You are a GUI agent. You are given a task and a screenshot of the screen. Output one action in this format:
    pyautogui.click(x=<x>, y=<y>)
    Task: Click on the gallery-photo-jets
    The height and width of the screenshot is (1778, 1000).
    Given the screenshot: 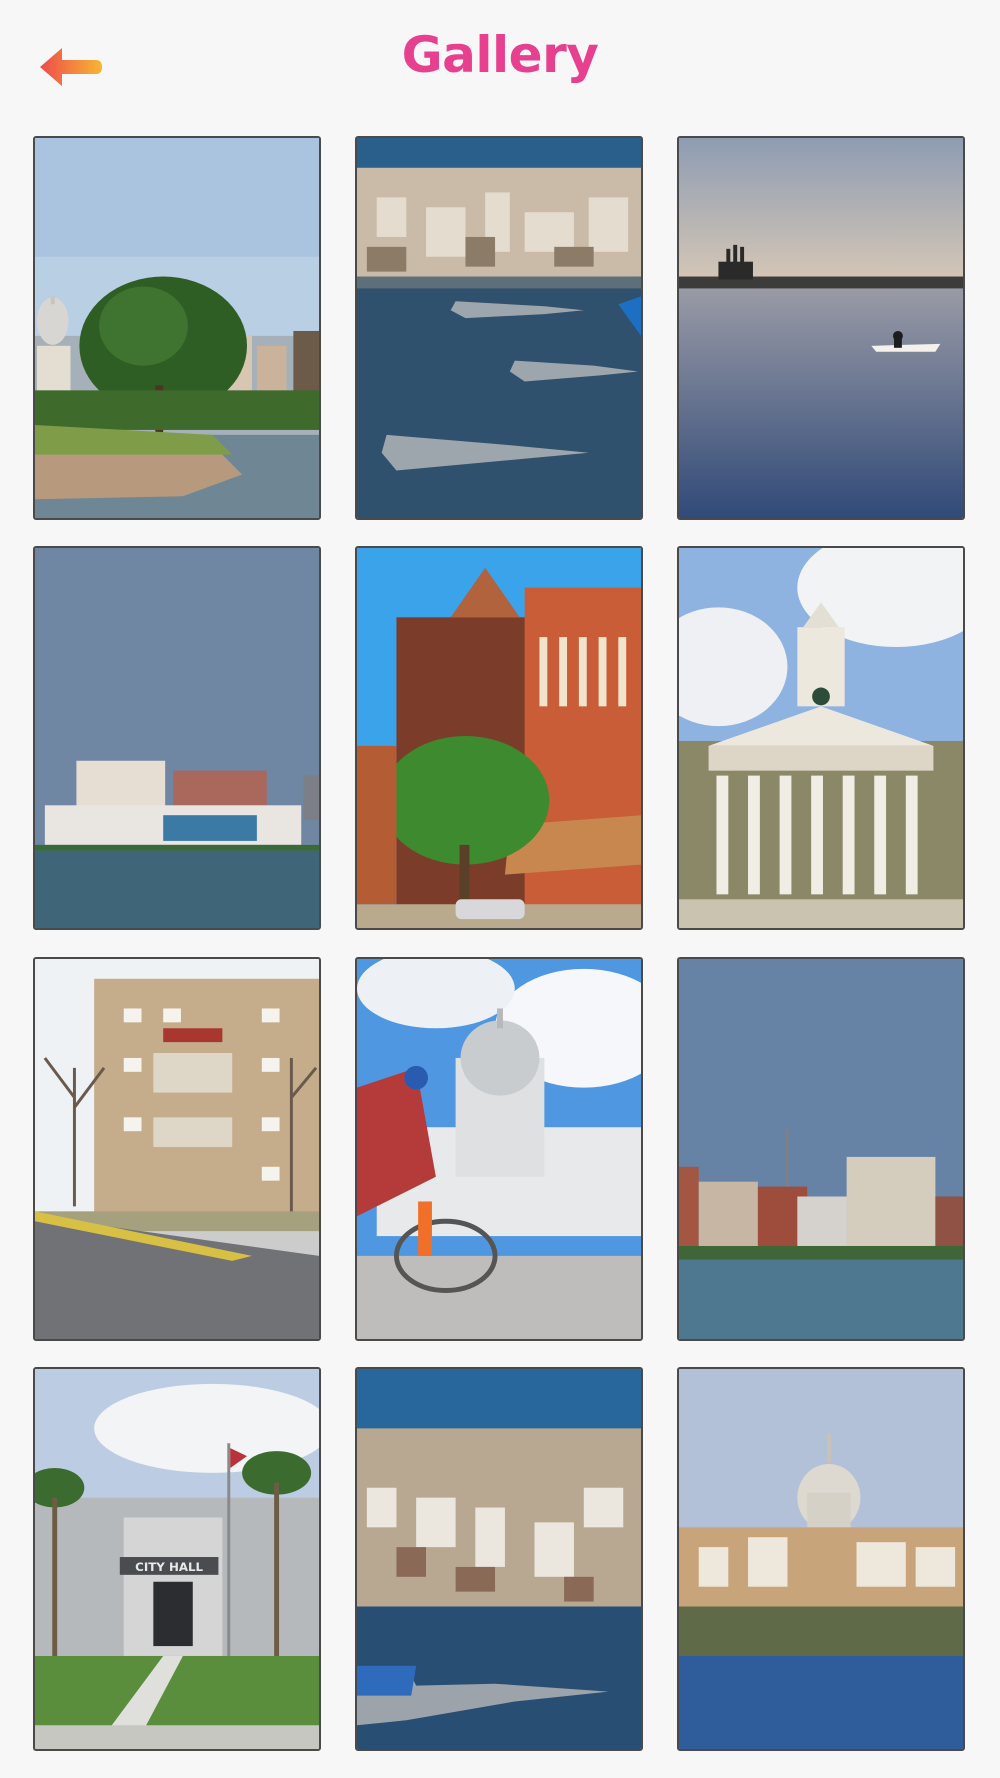 What is the action you would take?
    pyautogui.click(x=499, y=328)
    